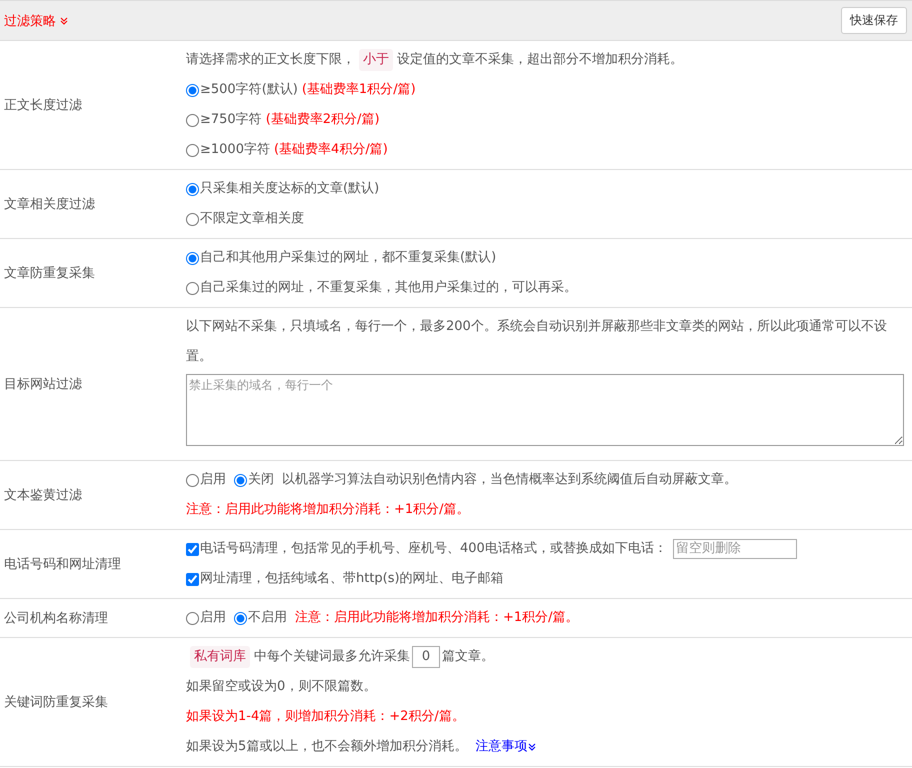  Describe the element at coordinates (327, 747) in the screenshot. I see `text: 如果设为5篇或以上，也不会额外增加积分消耗。` at that location.